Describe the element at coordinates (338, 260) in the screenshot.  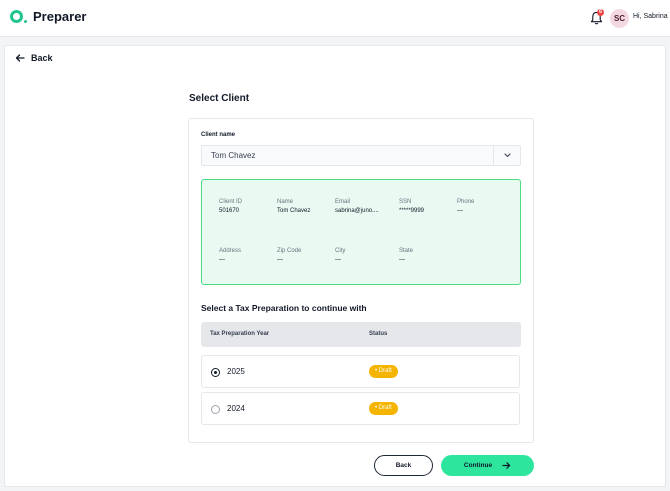
I see `city-value: —` at that location.